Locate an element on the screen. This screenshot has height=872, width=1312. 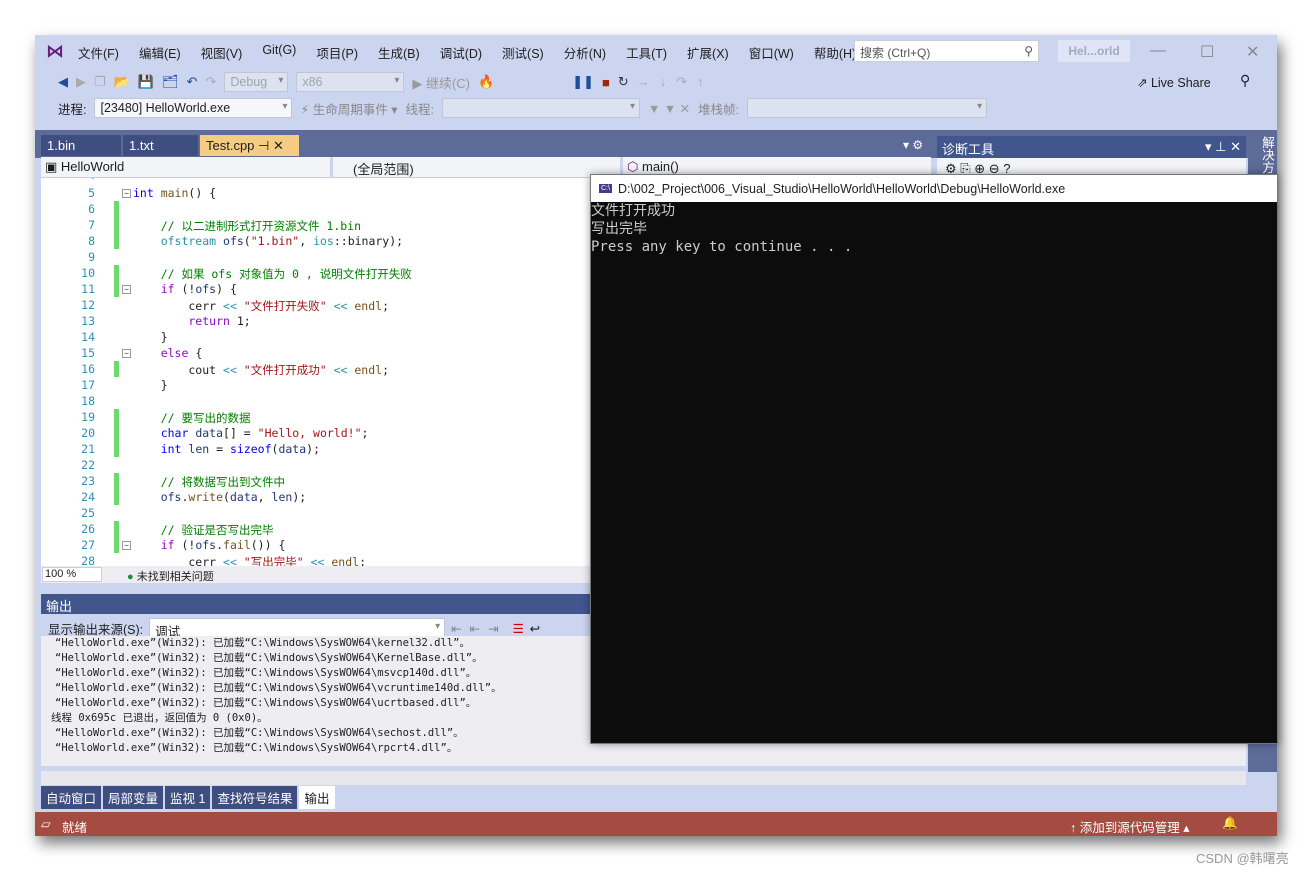
menu-item: 文件(F) is located at coordinates (98, 52).